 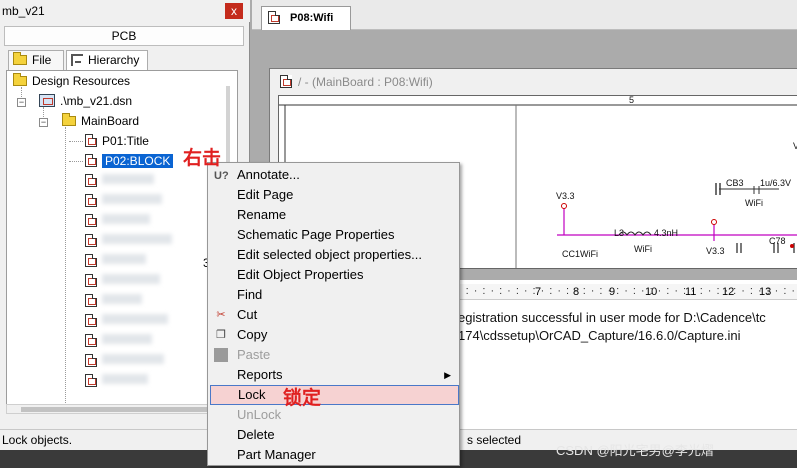 I want to click on menu-item-paste: Paste, so click(x=334, y=355).